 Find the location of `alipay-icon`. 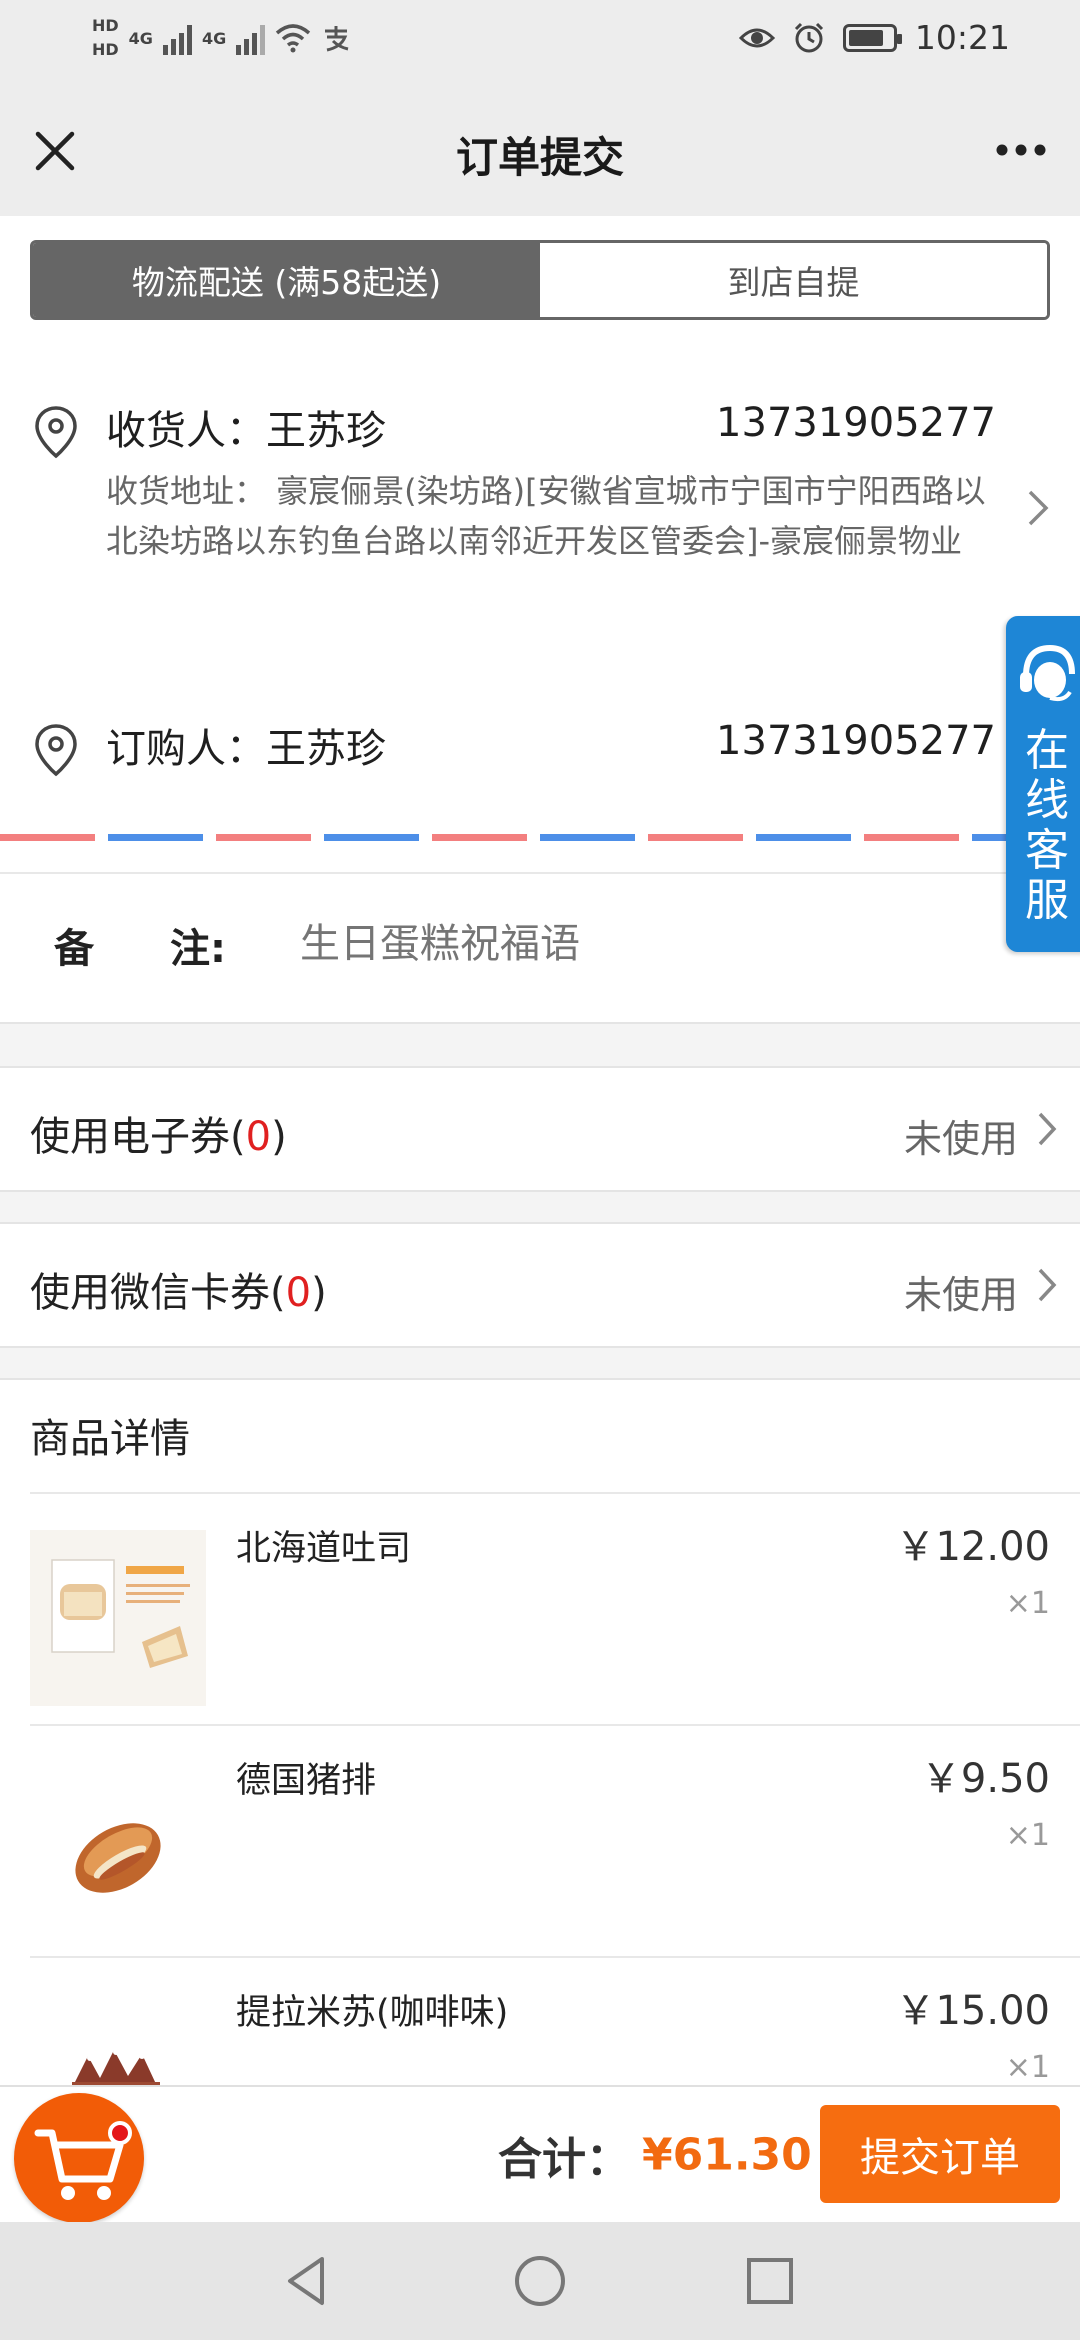

alipay-icon is located at coordinates (337, 39).